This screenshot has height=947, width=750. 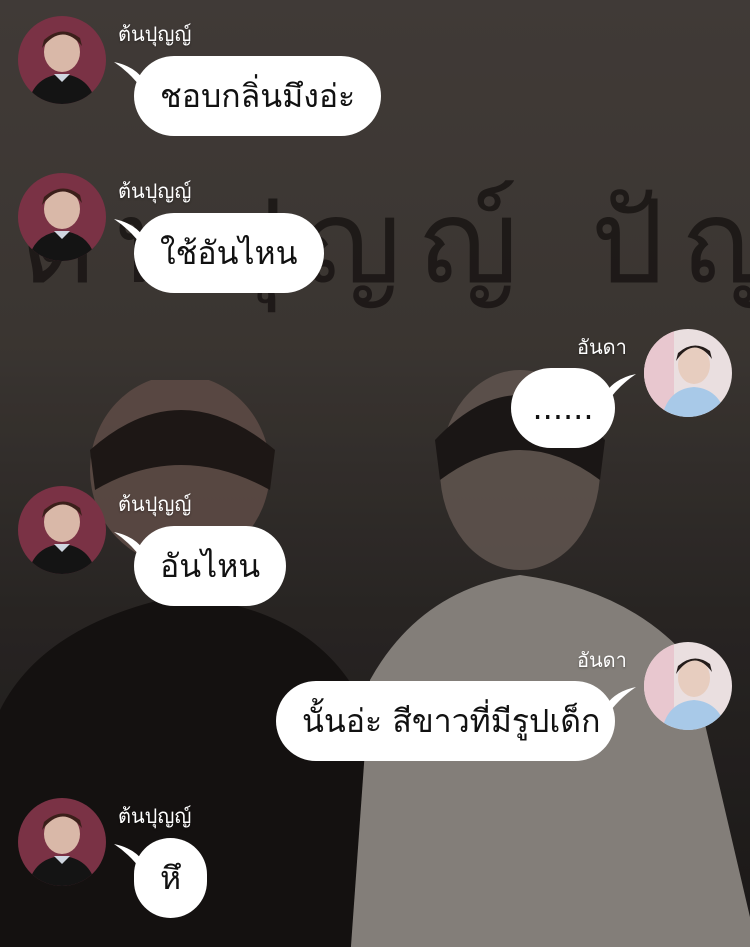 What do you see at coordinates (258, 96) in the screenshot?
I see `message-bubble: ชอบกลิ่นมึงอ่ะ` at bounding box center [258, 96].